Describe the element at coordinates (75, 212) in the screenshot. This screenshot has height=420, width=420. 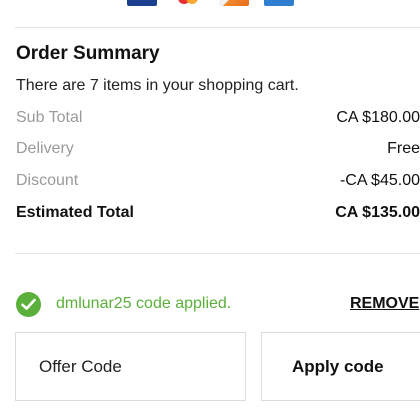
I see `estimated-total-label: Estimated Total` at that location.